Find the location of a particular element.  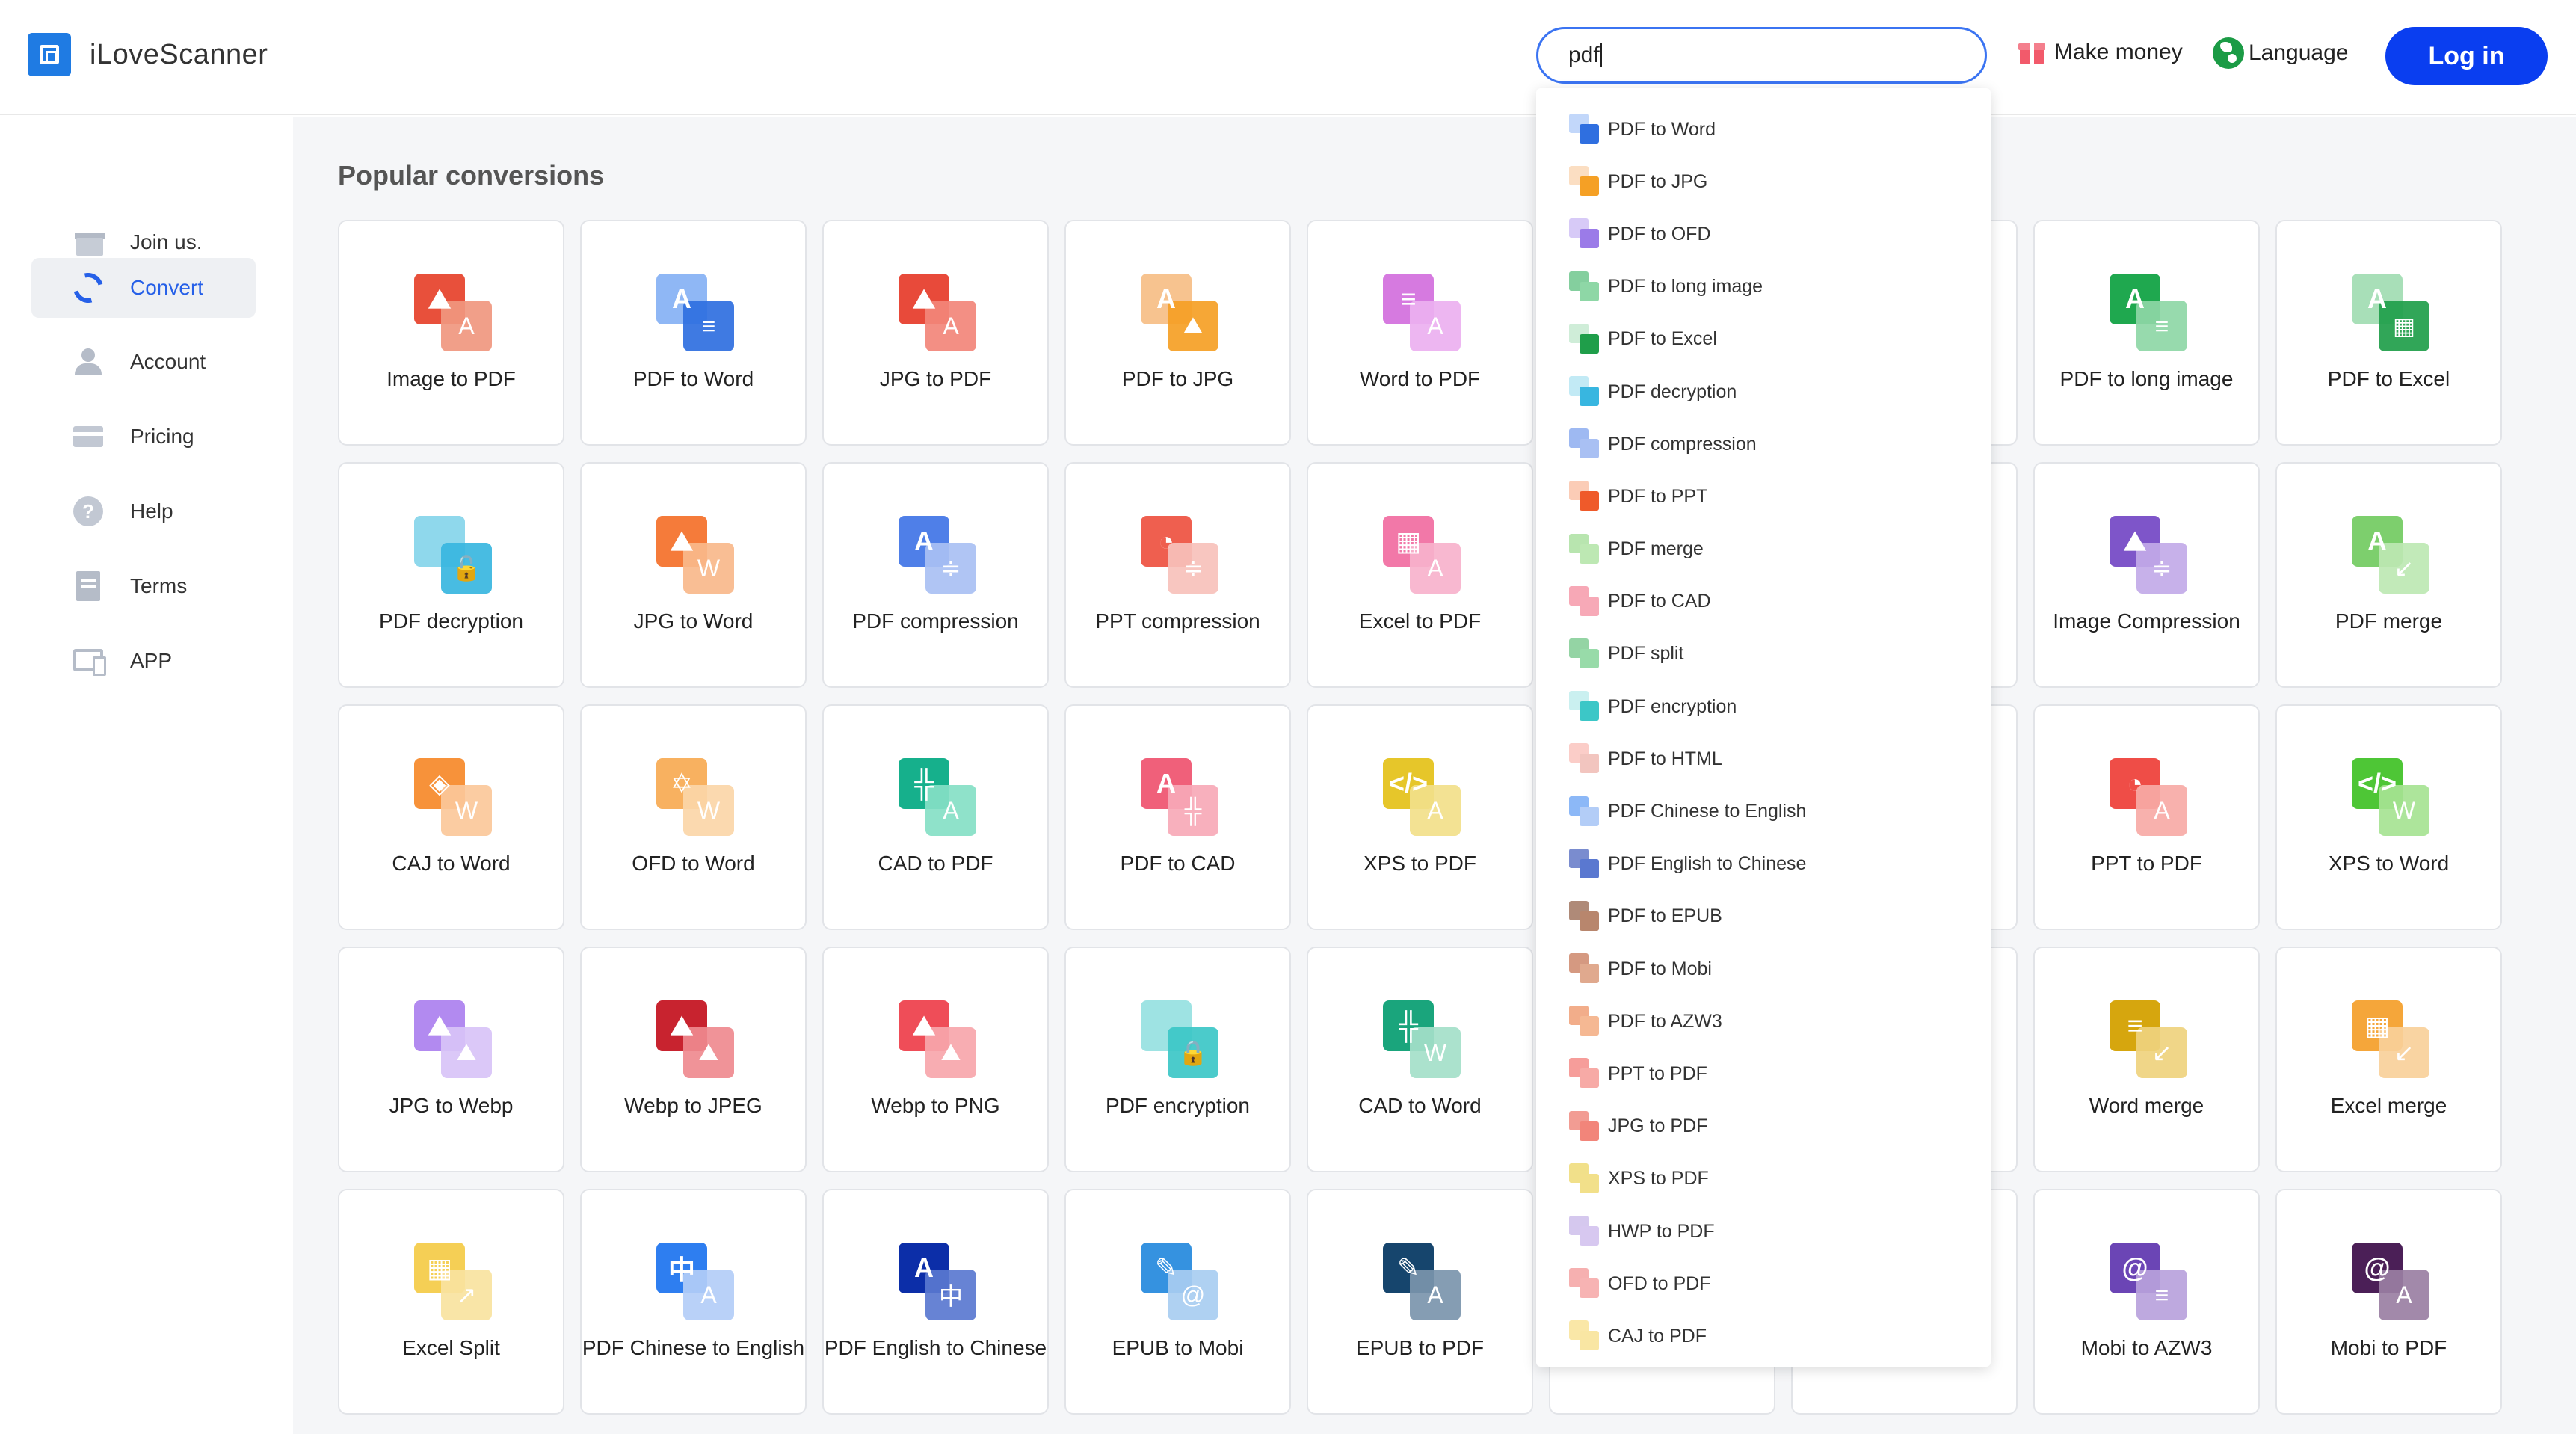

suggestion-item: PDF to AZW3 is located at coordinates (1763, 1021).